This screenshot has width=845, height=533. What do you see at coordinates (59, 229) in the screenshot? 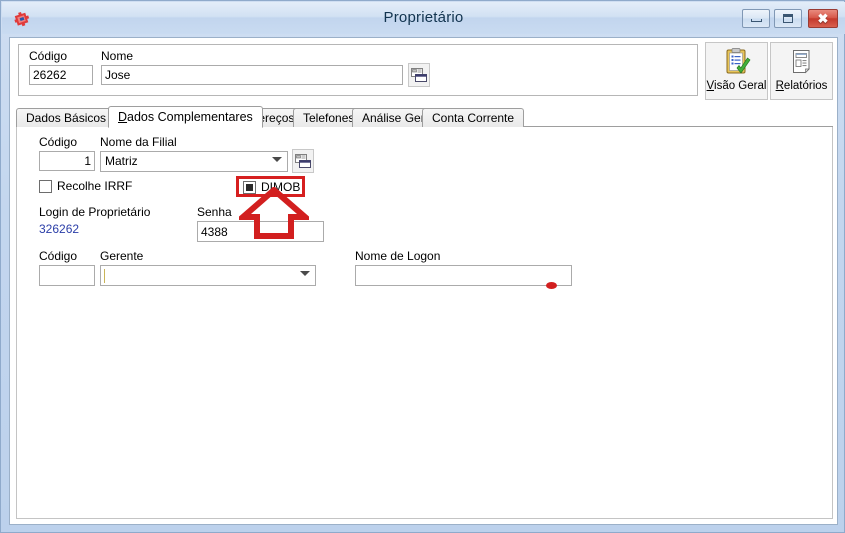
I see `login-value: 326262` at bounding box center [59, 229].